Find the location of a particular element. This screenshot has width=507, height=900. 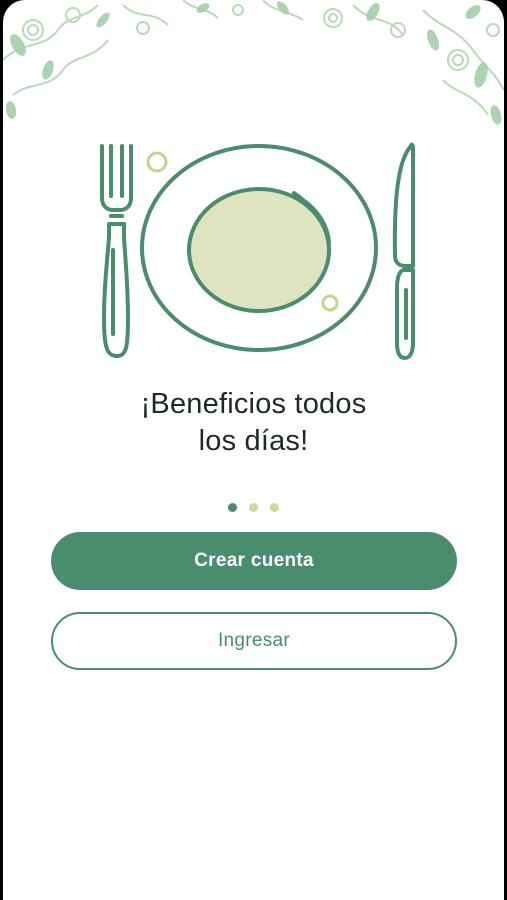

create-account-button: Crear cuenta is located at coordinates (254, 561).